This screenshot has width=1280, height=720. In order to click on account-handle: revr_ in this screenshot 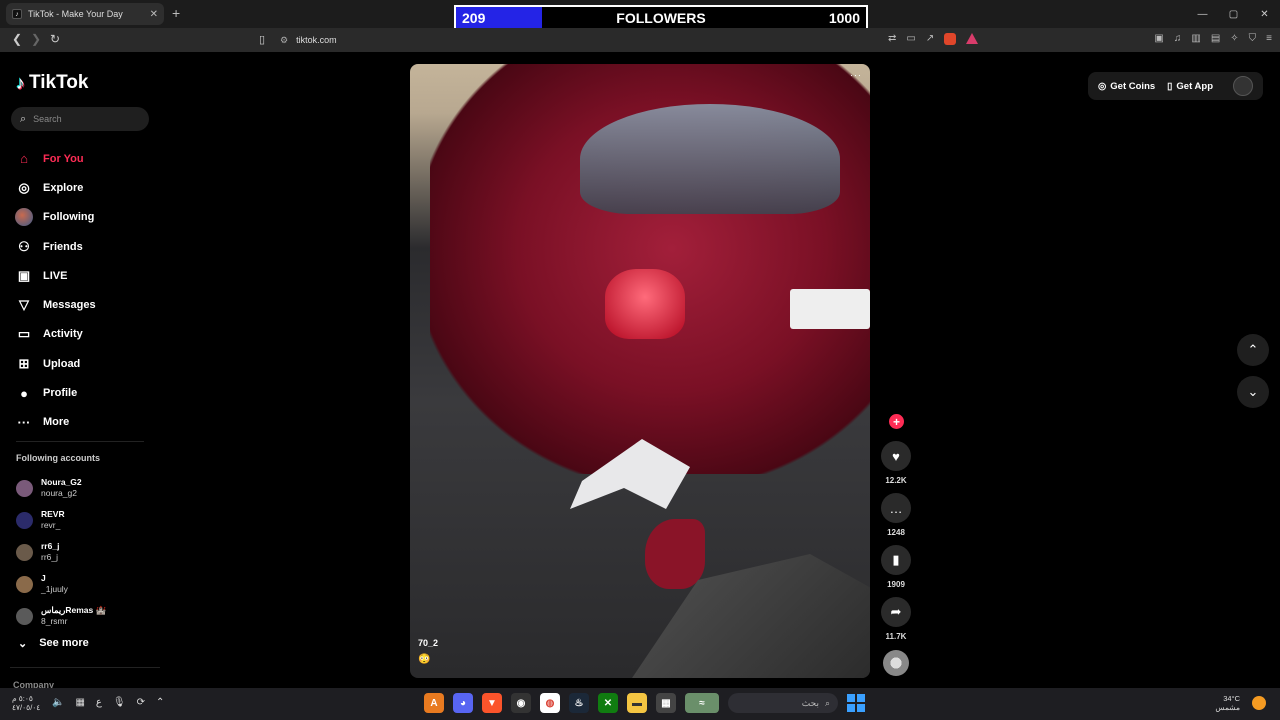, I will do `click(51, 525)`.